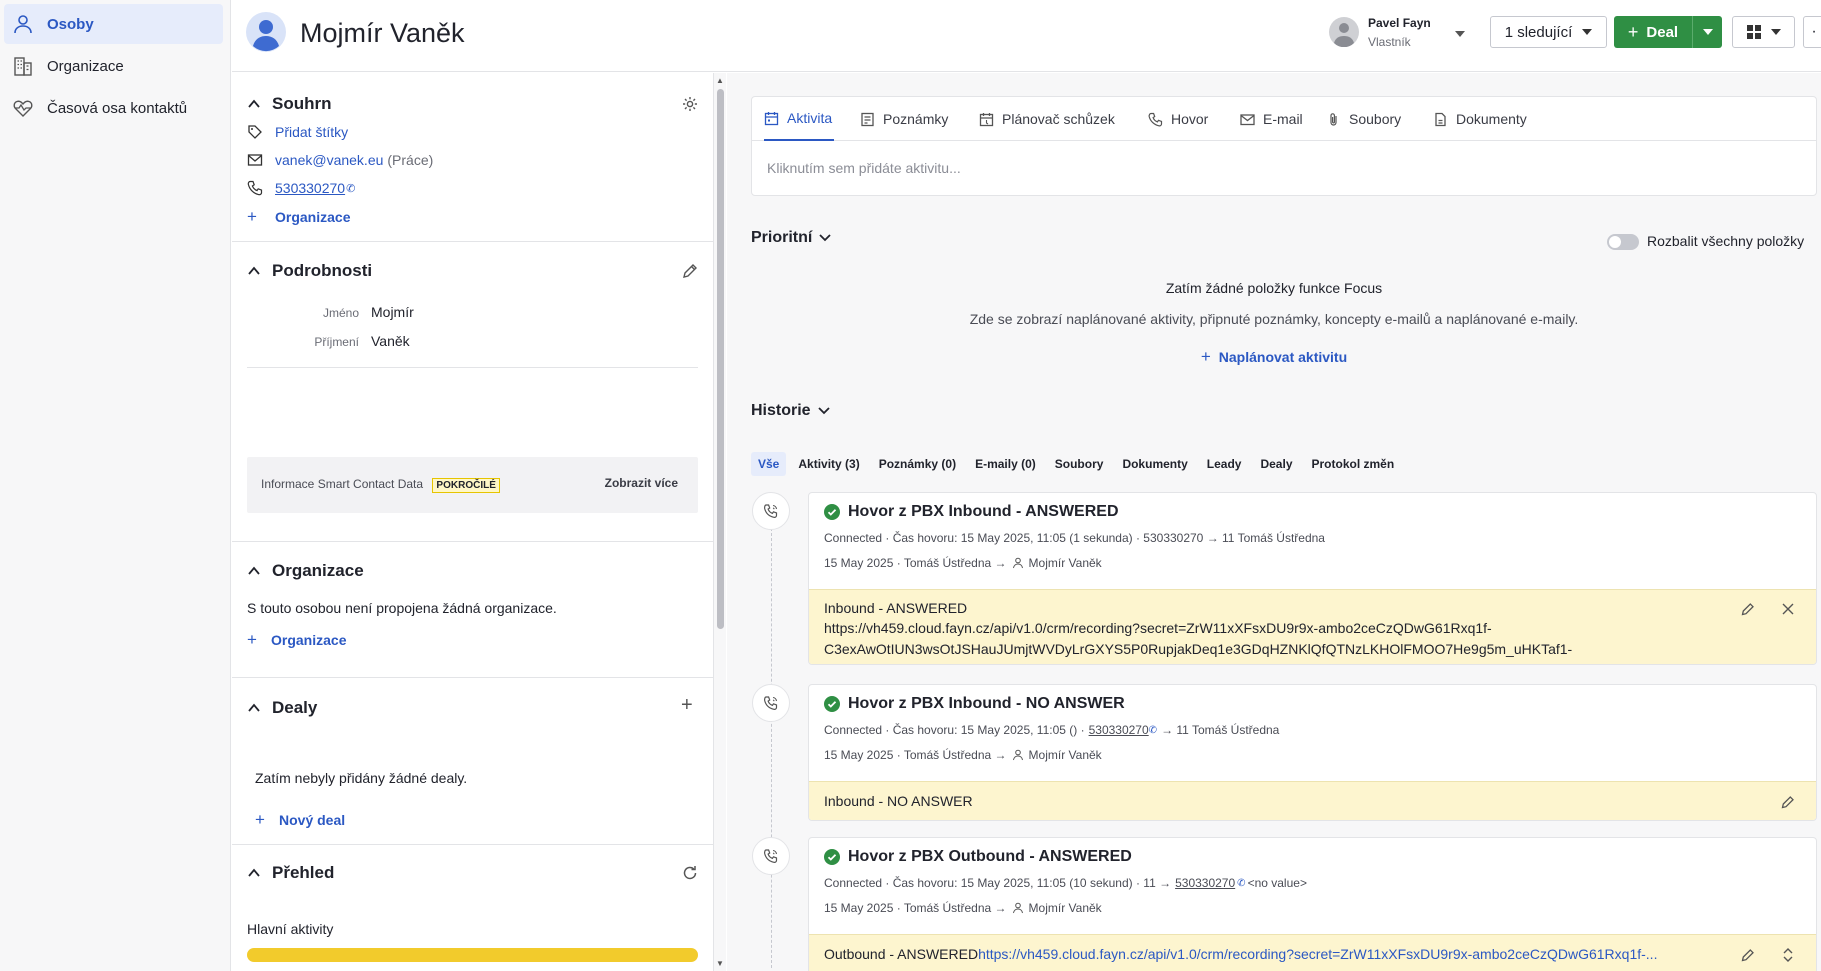 The image size is (1821, 971). I want to click on scrollbar-thumb, so click(720, 359).